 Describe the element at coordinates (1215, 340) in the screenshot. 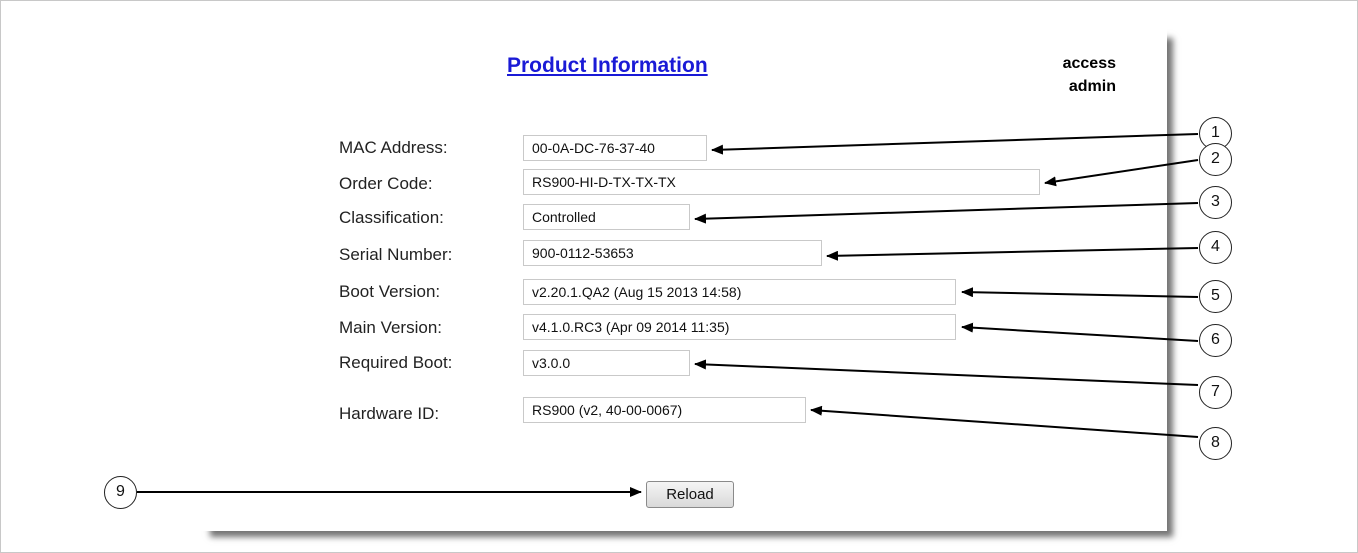

I see `callout-6: 6` at that location.